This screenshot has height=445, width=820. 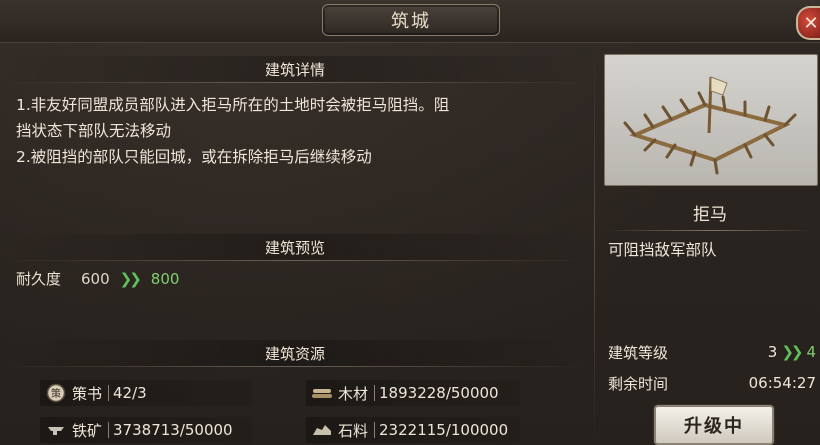 I want to click on stone-icon, so click(x=322, y=430).